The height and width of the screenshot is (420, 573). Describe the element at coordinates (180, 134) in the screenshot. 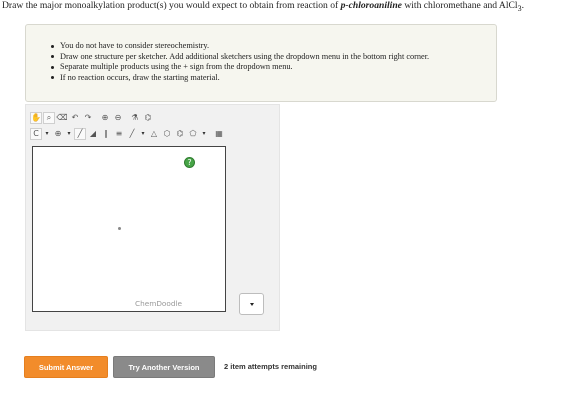

I see `benzene-icon: ⌬` at that location.